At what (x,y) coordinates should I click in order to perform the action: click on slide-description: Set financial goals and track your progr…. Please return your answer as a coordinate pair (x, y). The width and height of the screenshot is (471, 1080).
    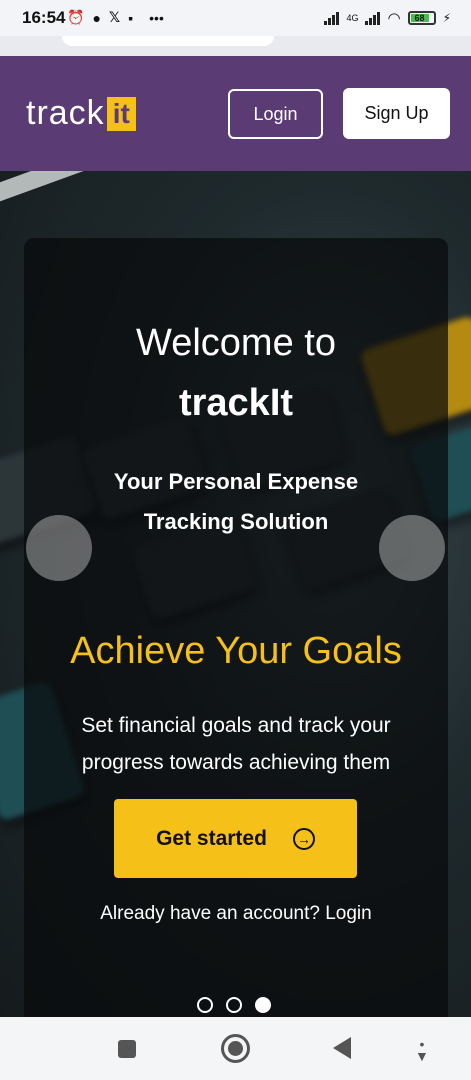
    Looking at the image, I should click on (236, 744).